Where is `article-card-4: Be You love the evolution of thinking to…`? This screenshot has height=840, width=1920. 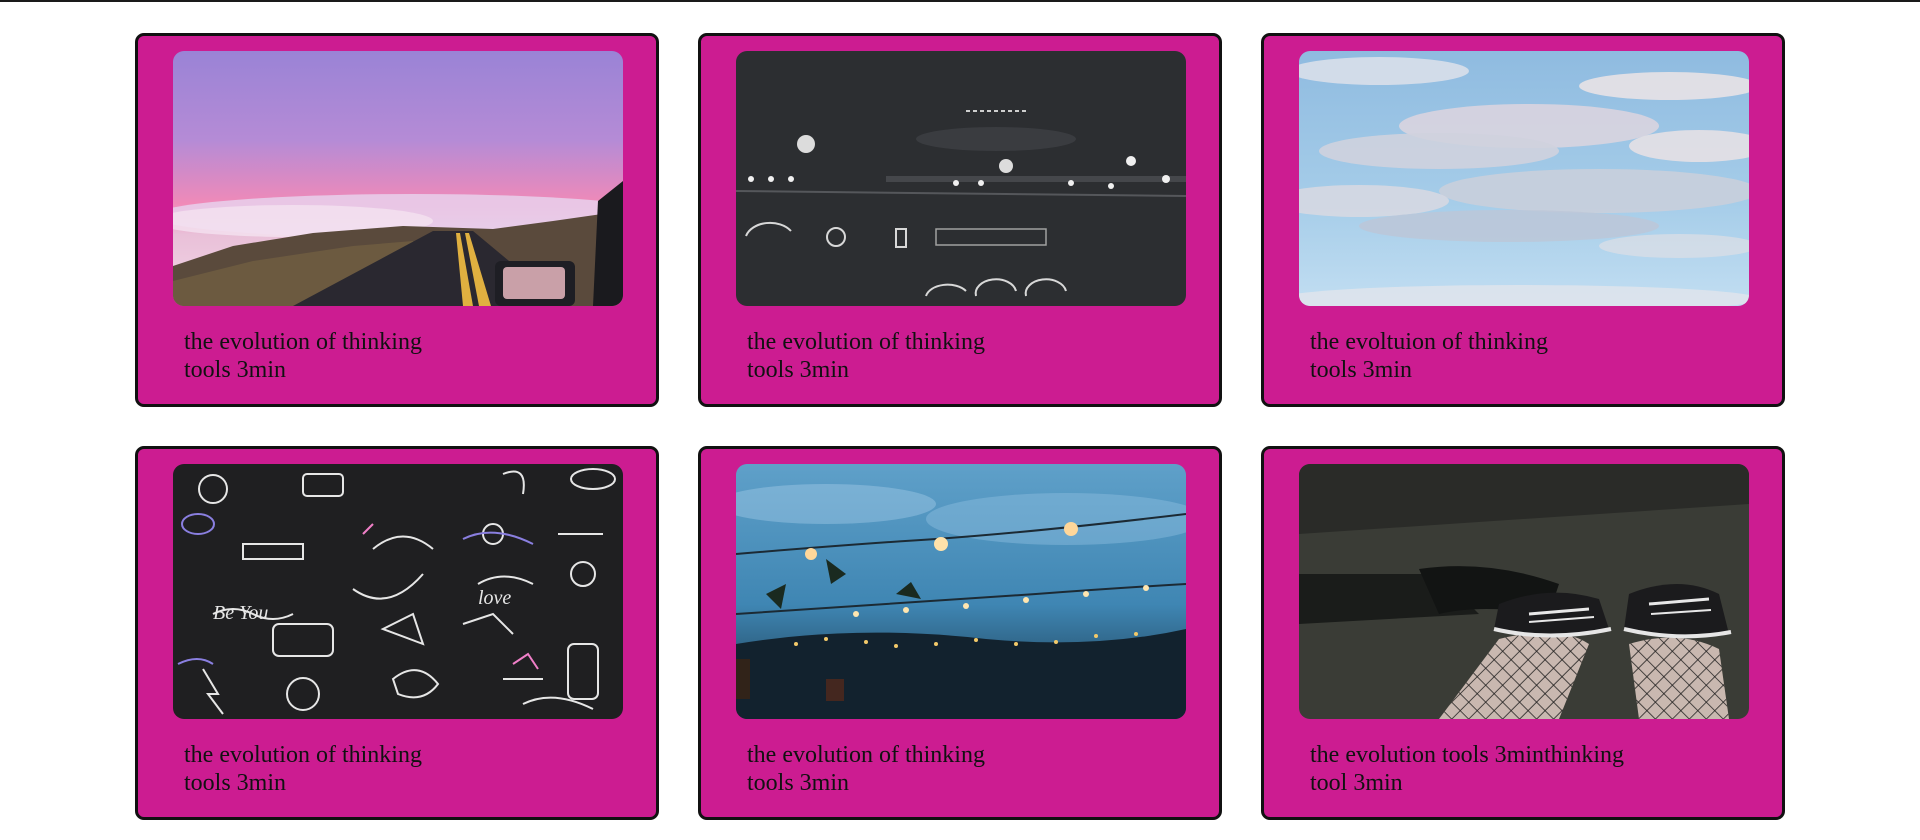
article-card-4: Be You love the evolution of thinking to… is located at coordinates (397, 633).